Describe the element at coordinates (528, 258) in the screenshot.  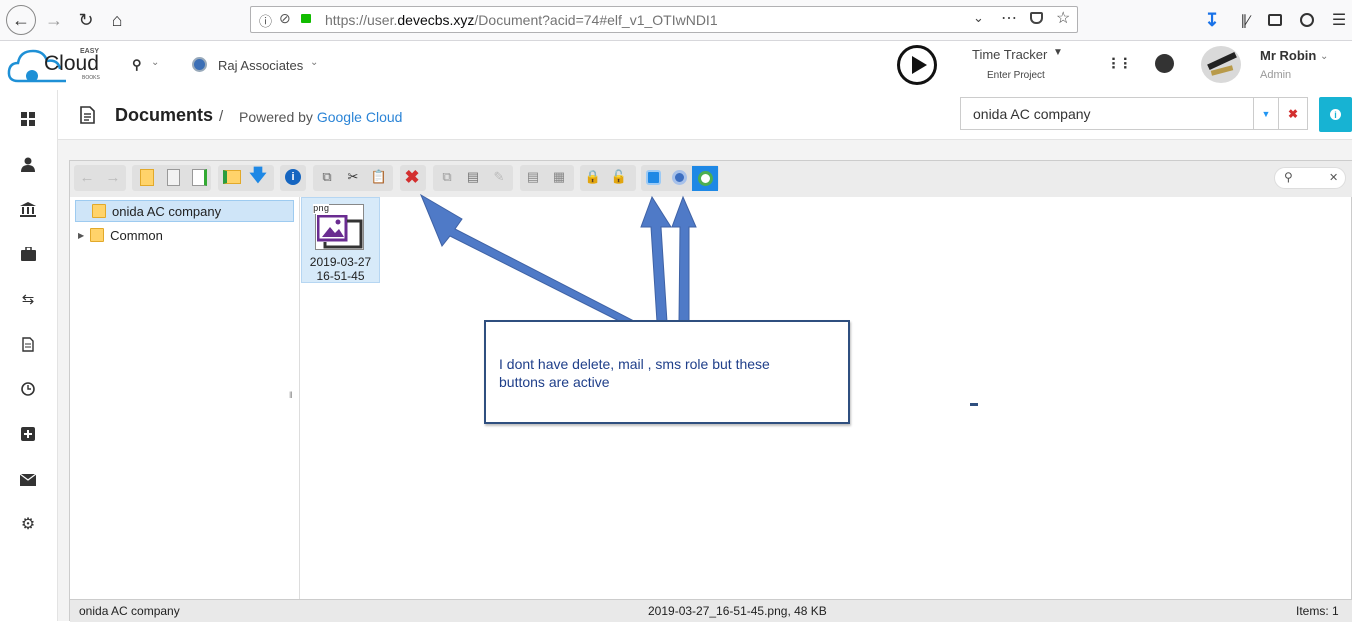
I see `arrow-to-delete` at that location.